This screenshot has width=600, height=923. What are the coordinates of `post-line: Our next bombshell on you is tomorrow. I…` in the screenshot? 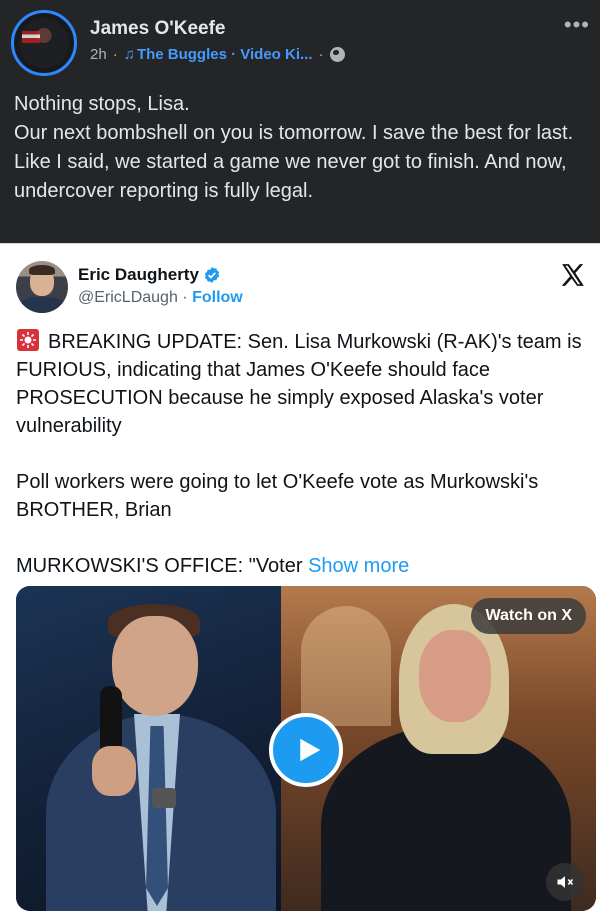 It's located at (294, 133).